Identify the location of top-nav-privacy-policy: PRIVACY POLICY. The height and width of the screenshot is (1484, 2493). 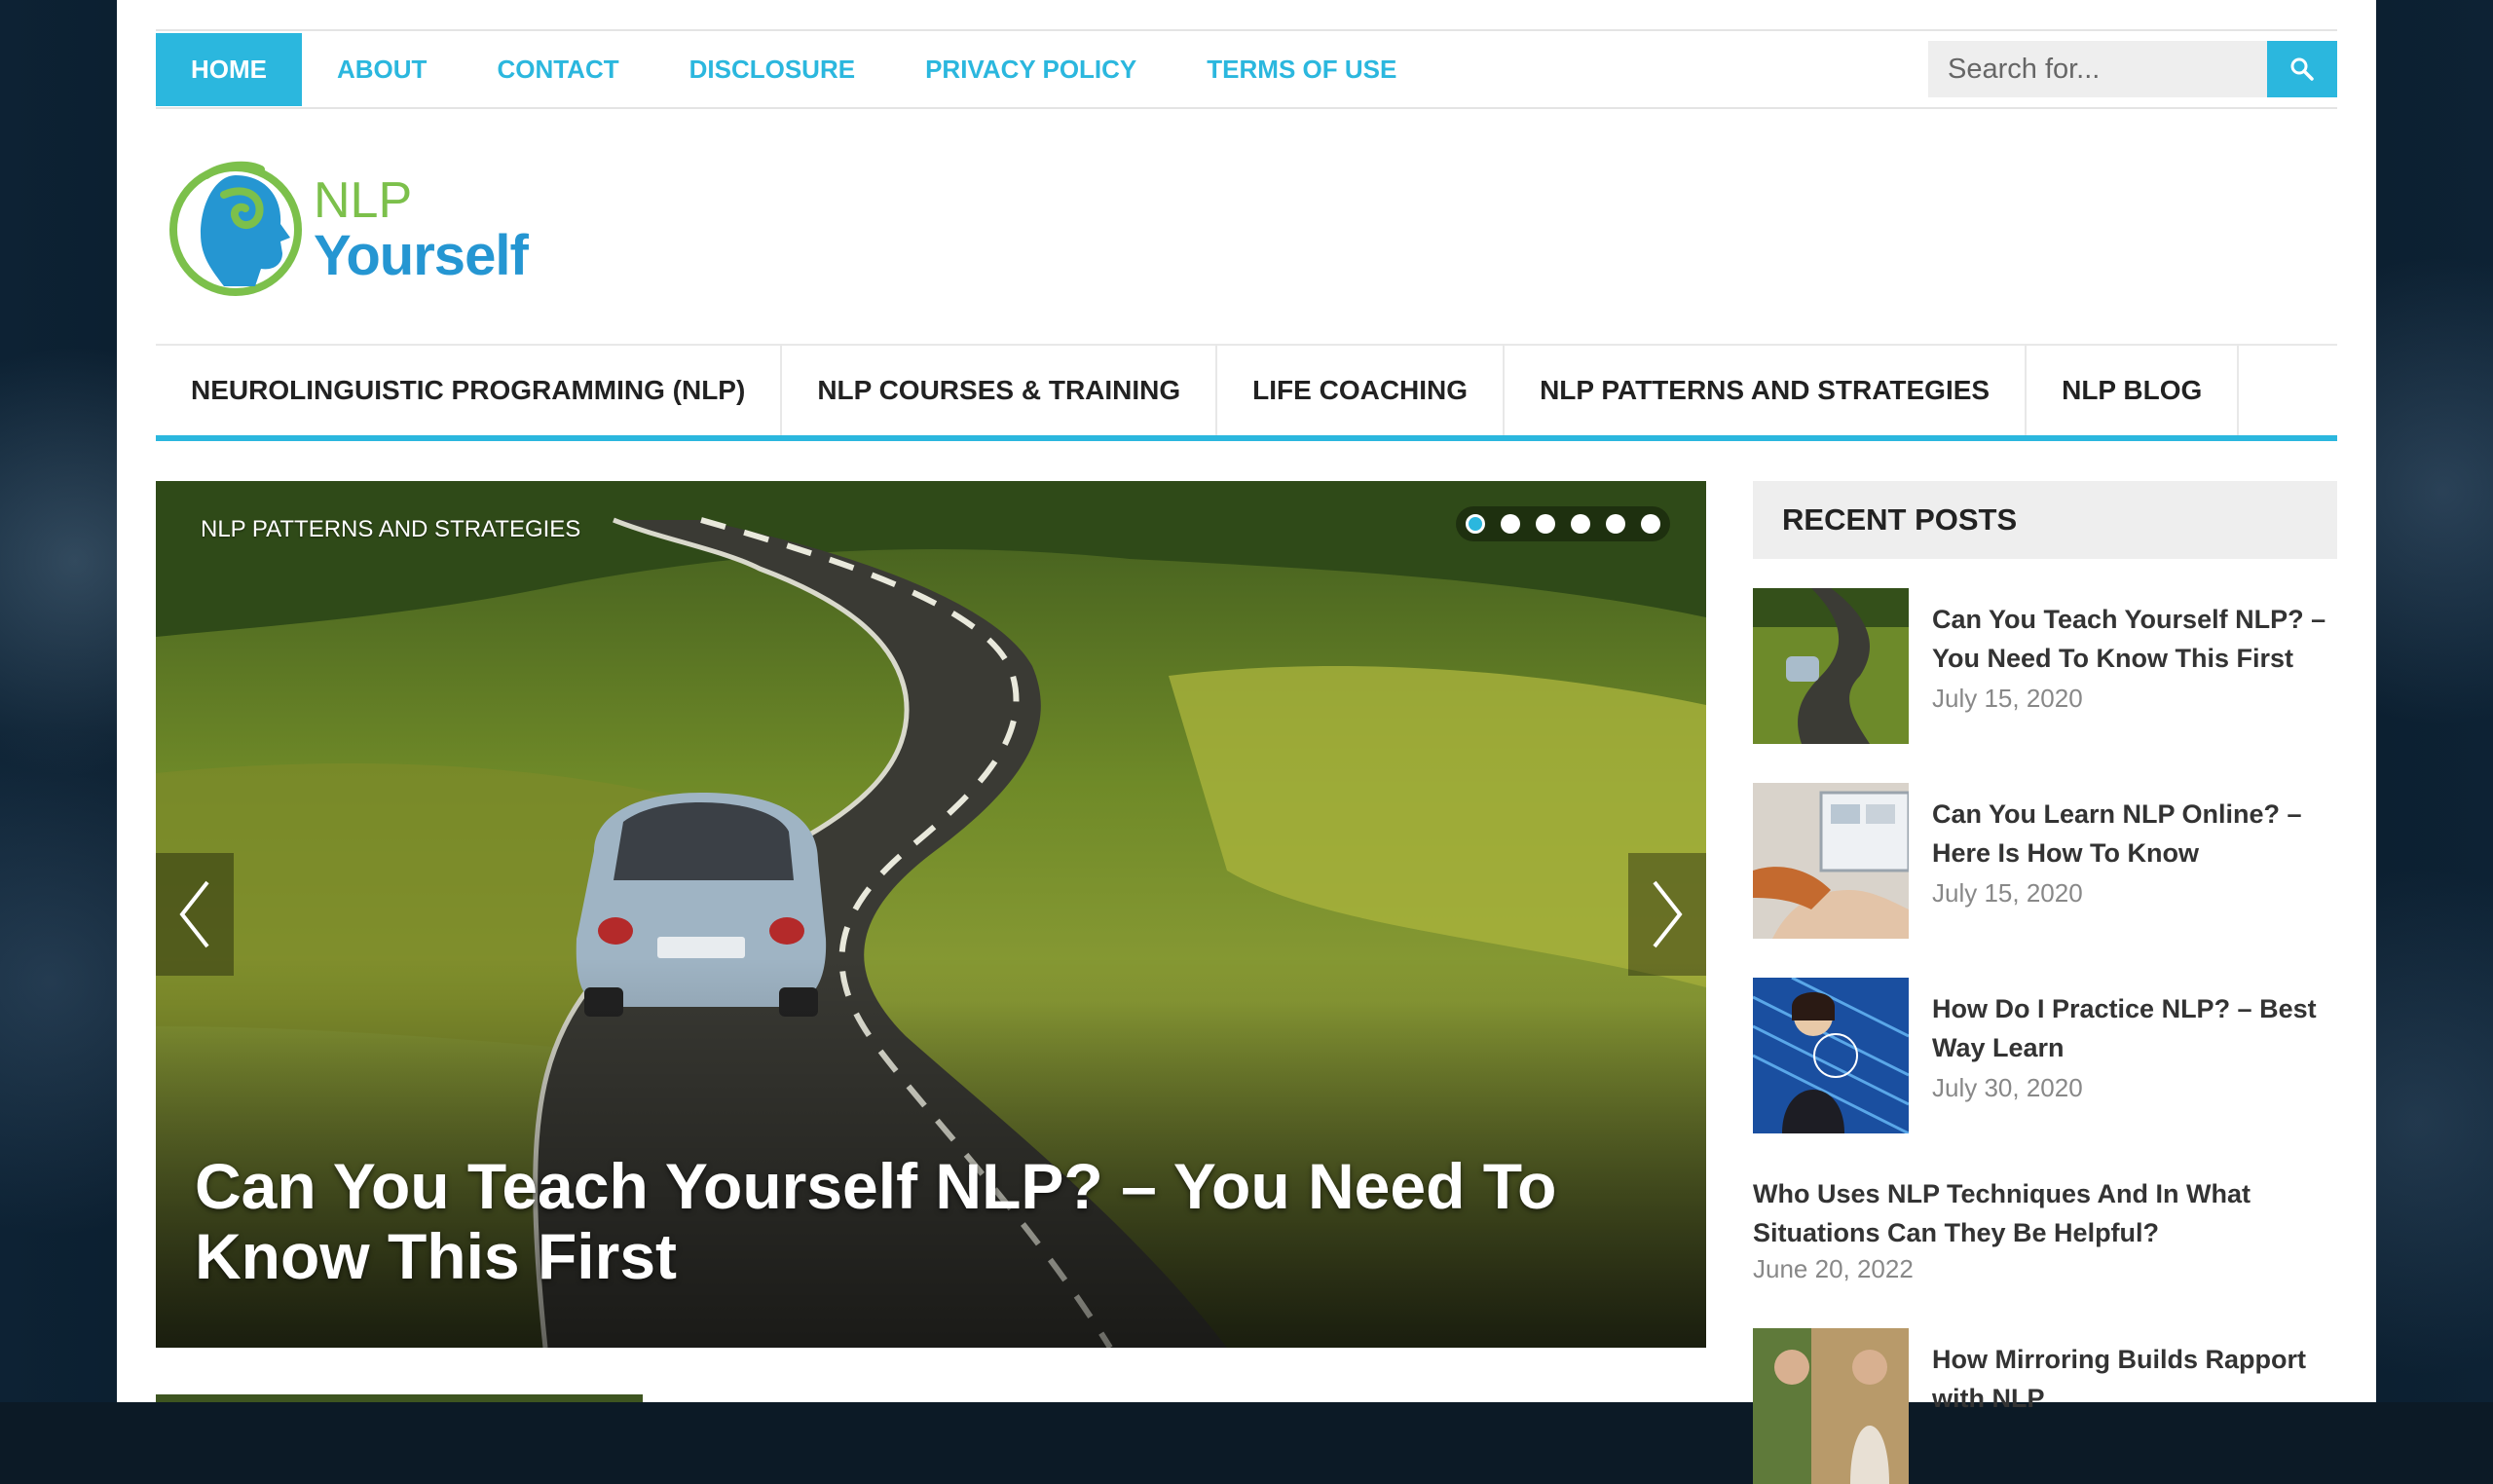
(1031, 69).